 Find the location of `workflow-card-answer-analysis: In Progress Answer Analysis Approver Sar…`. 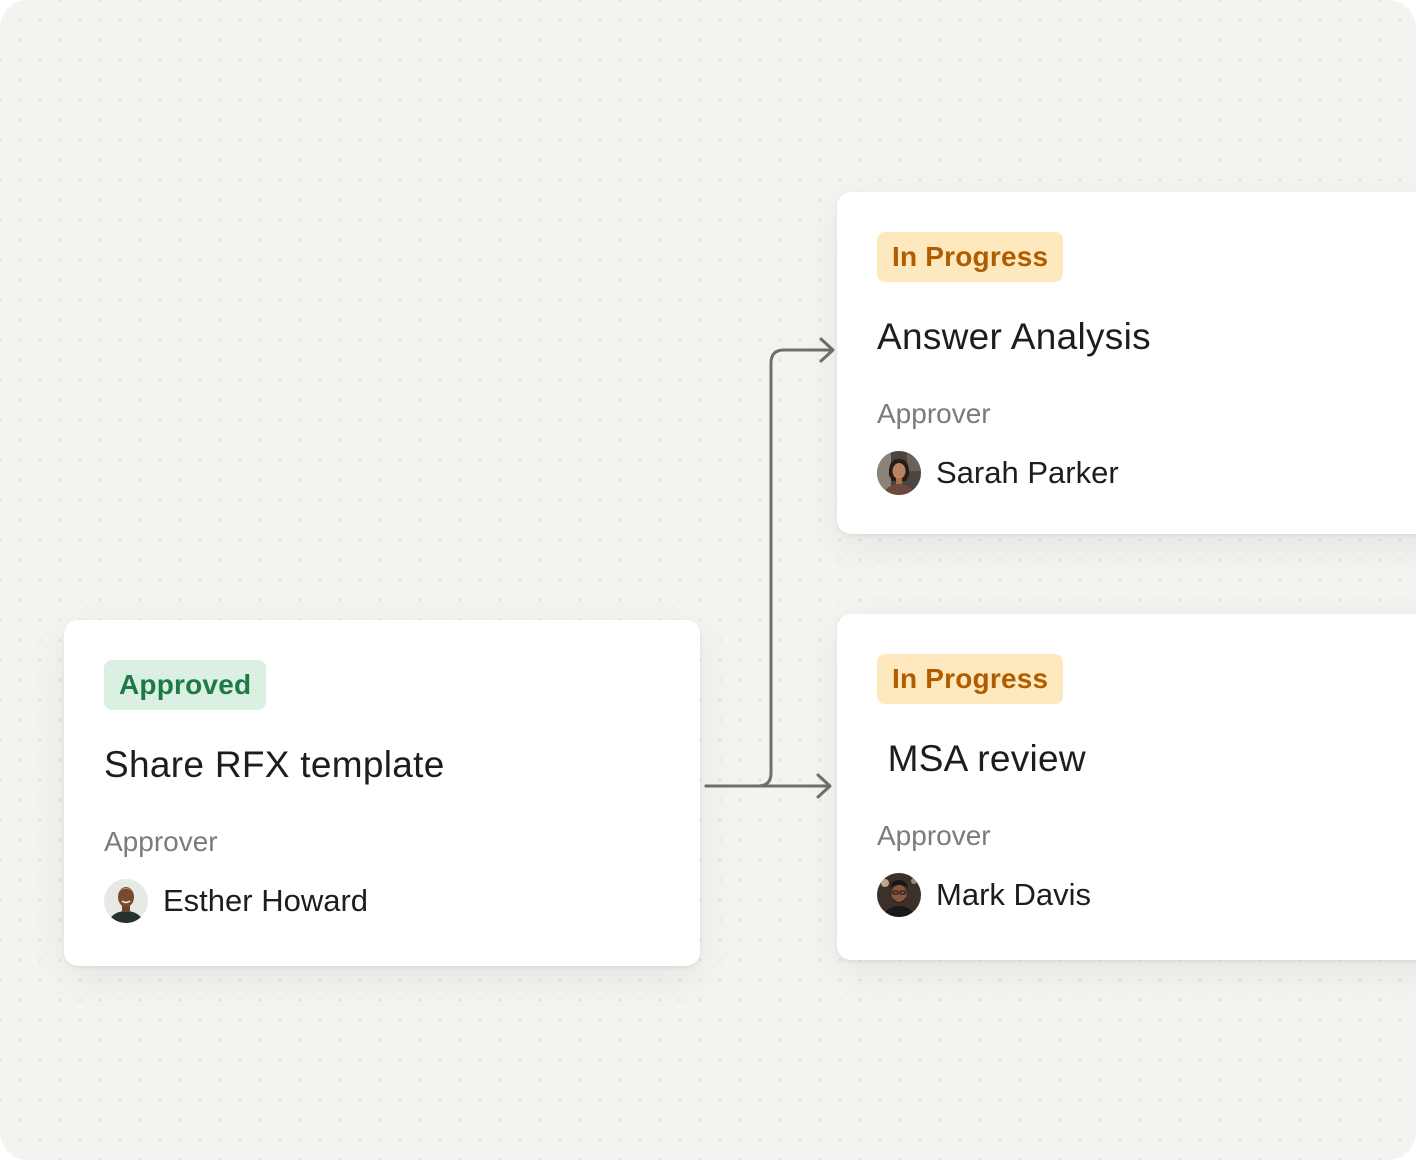

workflow-card-answer-analysis: In Progress Answer Analysis Approver Sar… is located at coordinates (1126, 363).